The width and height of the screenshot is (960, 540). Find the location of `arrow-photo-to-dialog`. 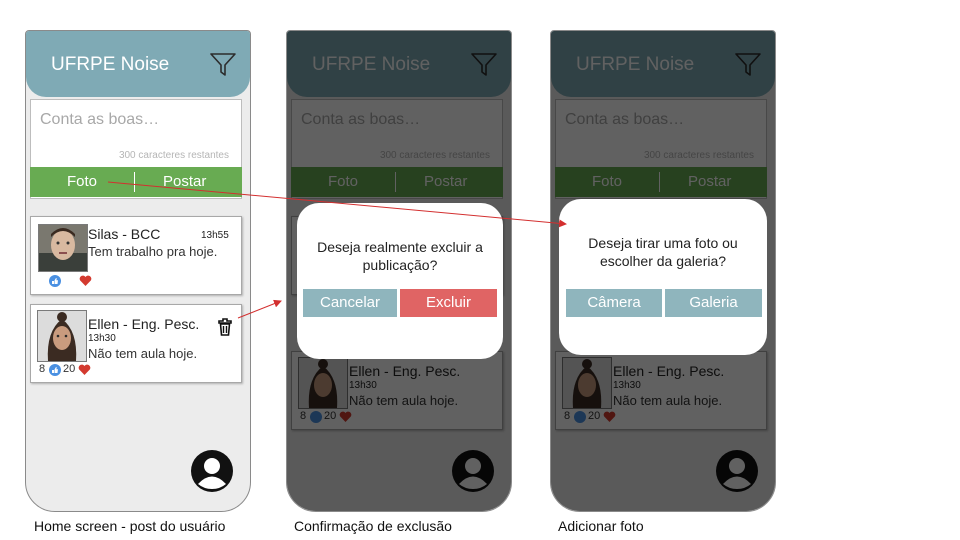

arrow-photo-to-dialog is located at coordinates (337, 204).